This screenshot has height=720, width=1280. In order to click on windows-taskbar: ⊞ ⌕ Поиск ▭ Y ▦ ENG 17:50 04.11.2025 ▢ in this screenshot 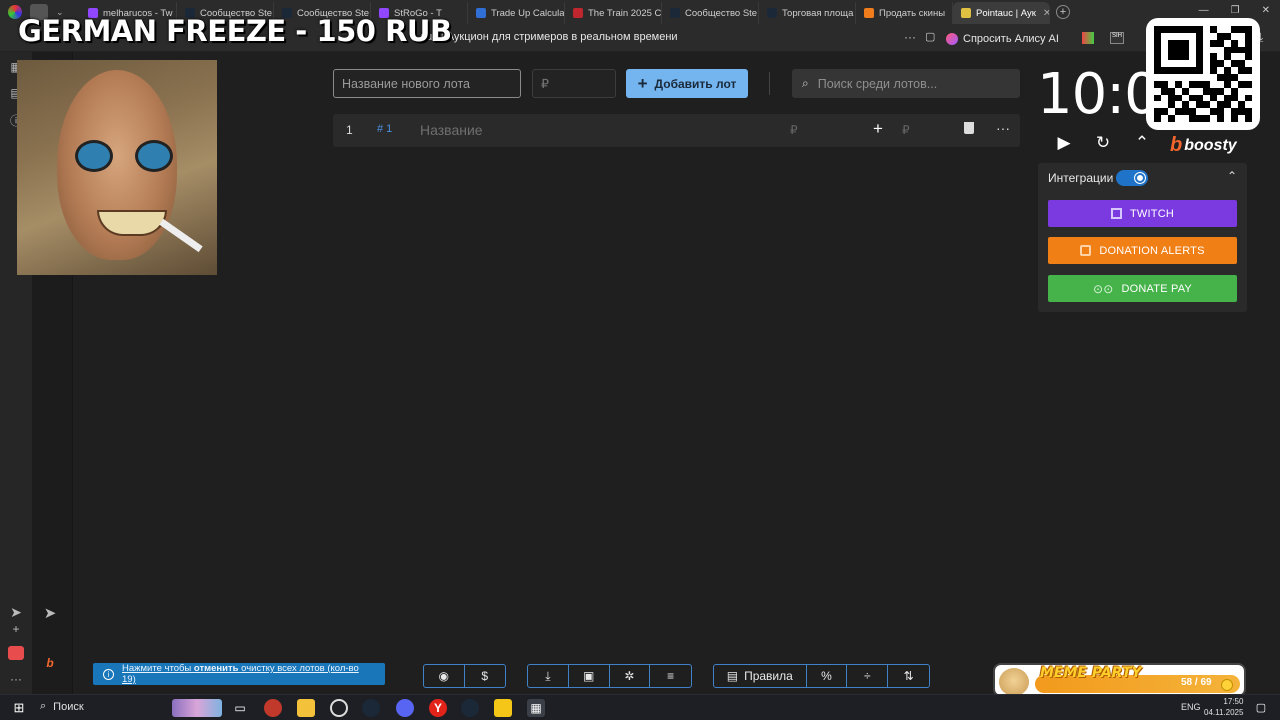, I will do `click(640, 707)`.